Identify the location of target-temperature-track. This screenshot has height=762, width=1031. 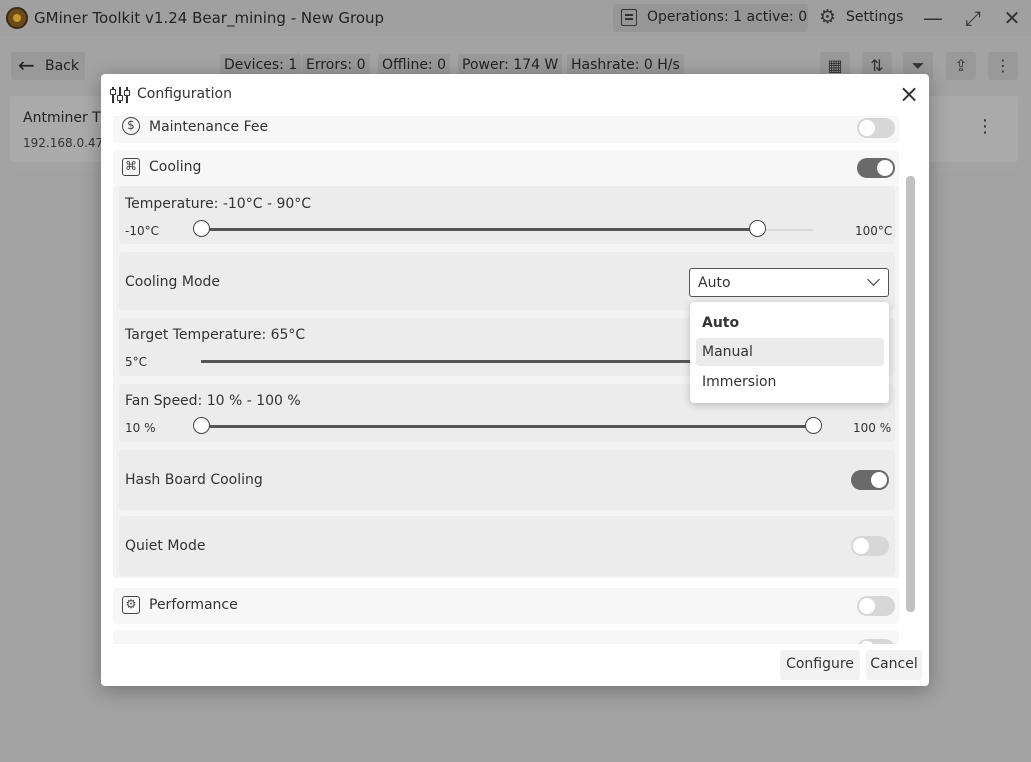
(451, 361).